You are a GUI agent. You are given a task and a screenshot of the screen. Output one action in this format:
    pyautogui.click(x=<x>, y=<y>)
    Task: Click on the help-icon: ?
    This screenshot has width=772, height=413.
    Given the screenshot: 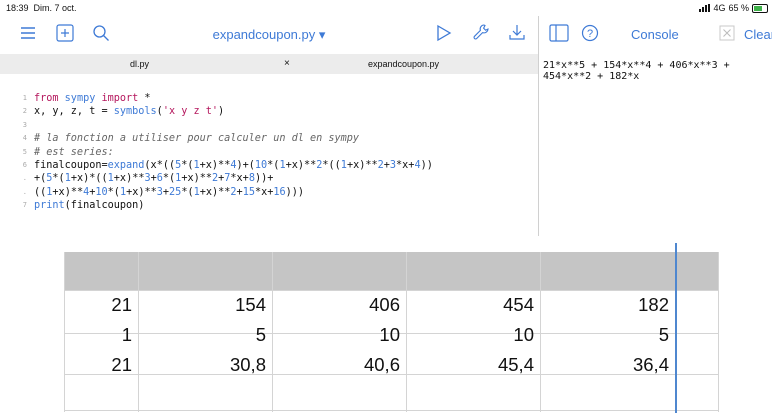 What is the action you would take?
    pyautogui.click(x=590, y=35)
    